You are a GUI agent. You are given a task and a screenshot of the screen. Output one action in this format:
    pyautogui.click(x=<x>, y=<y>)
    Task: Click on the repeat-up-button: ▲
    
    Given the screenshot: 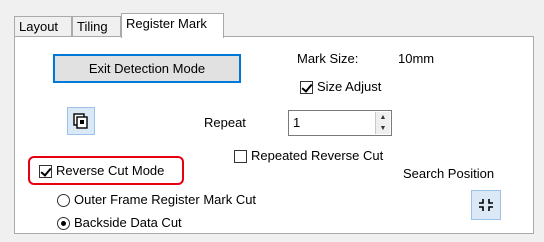 What is the action you would take?
    pyautogui.click(x=382, y=117)
    